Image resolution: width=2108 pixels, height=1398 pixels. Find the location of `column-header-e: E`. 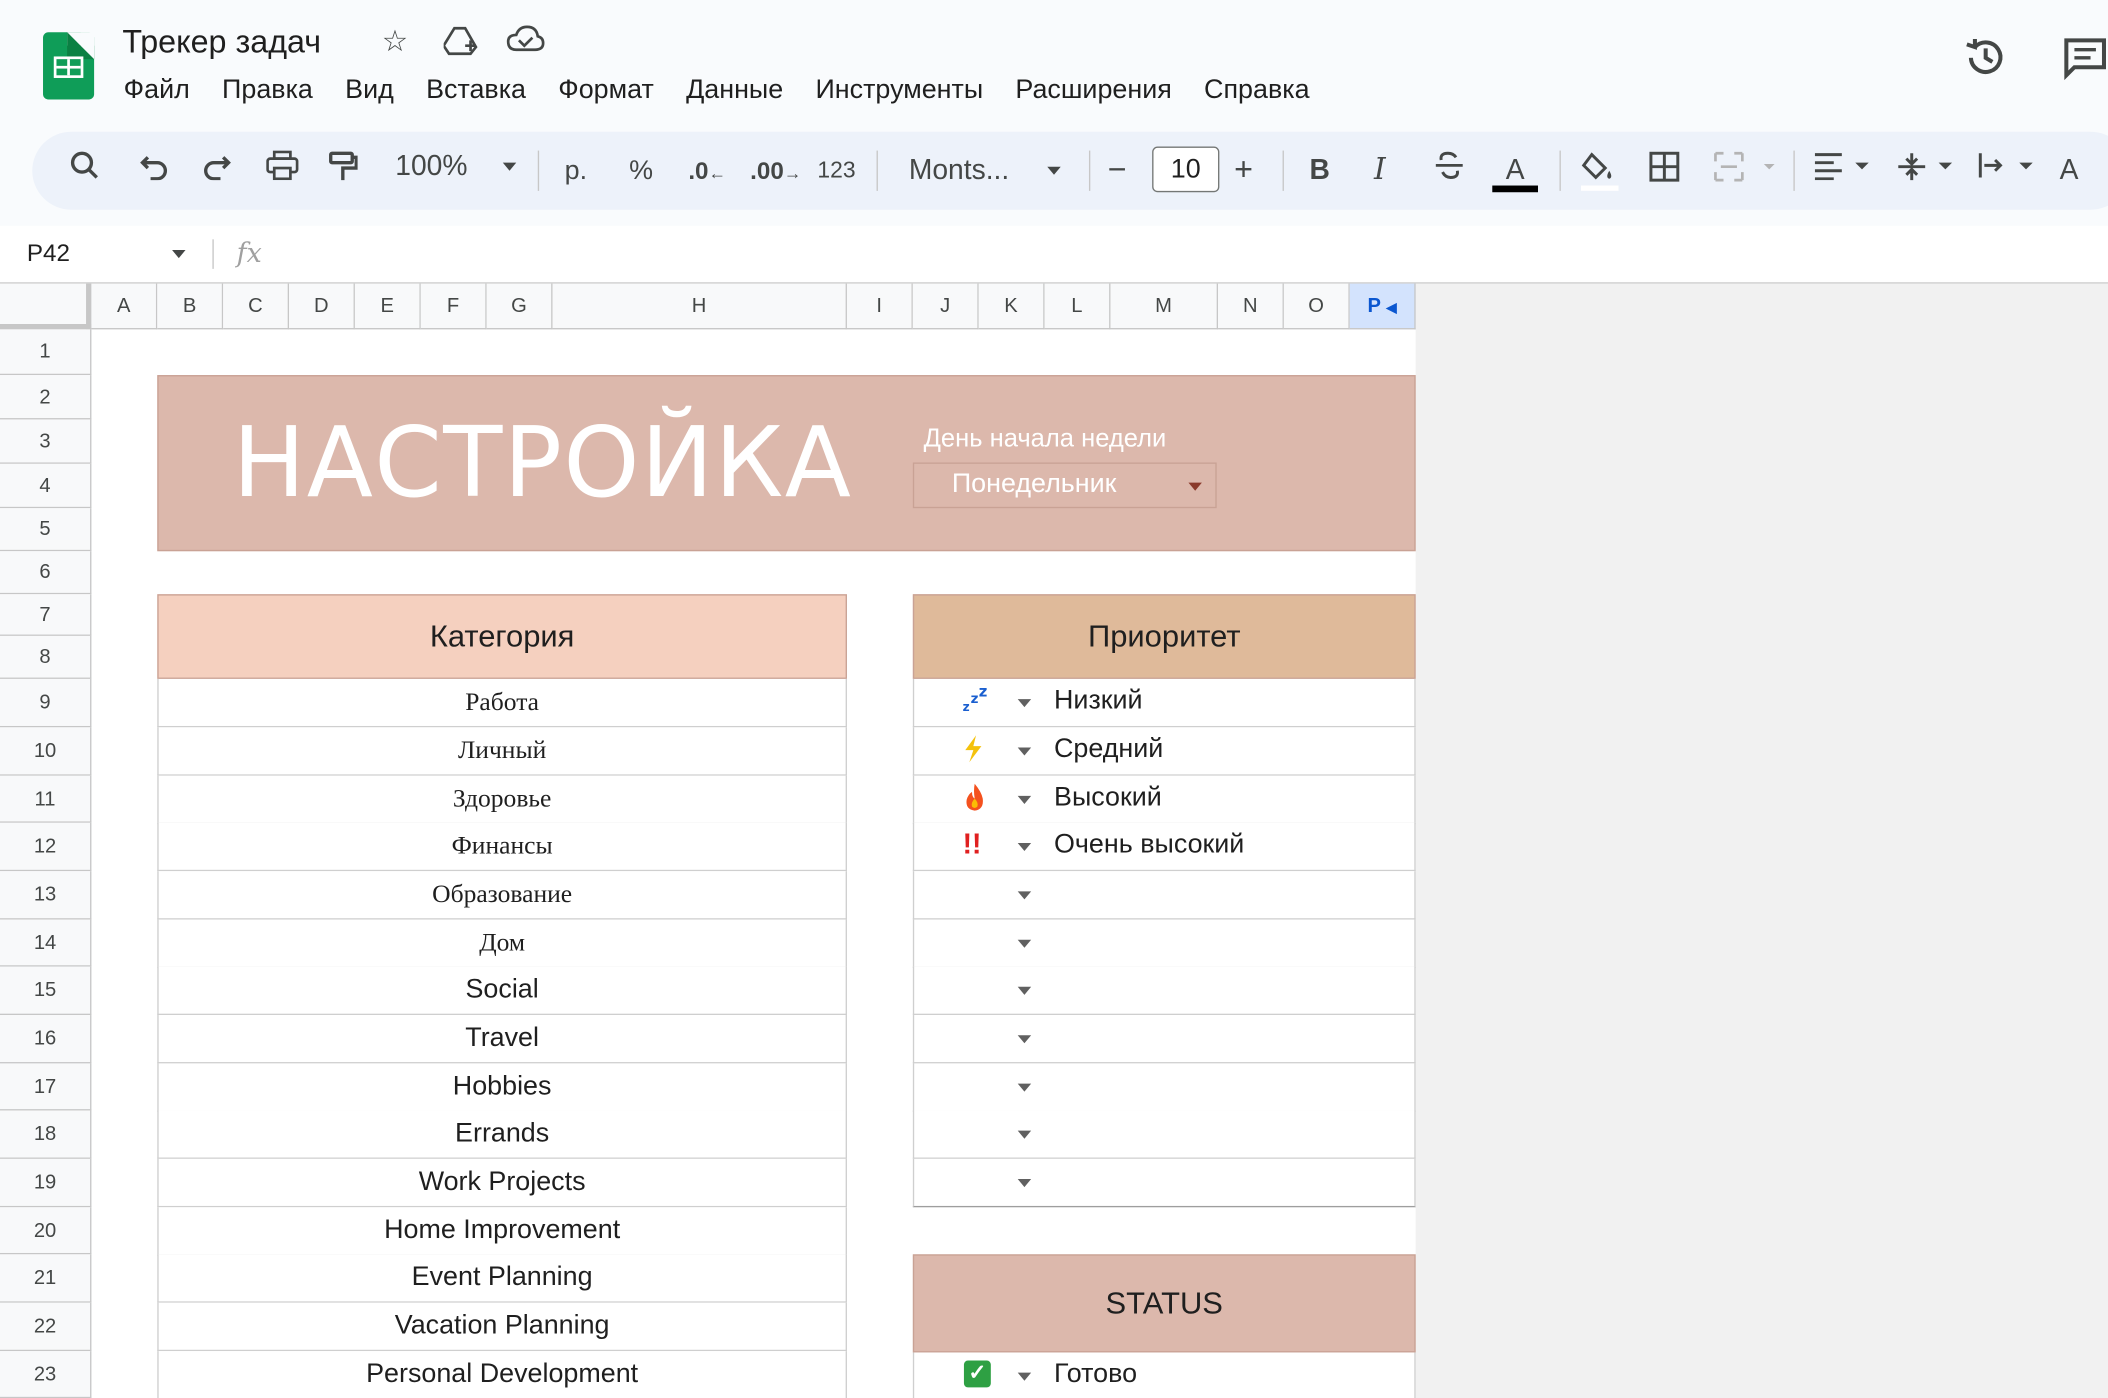

column-header-e: E is located at coordinates (387, 306).